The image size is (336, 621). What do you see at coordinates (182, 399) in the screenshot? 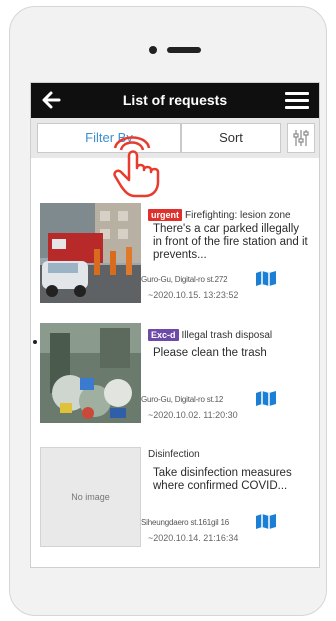
I see `request-address: Guro-Gu, Digital-ro st.12` at bounding box center [182, 399].